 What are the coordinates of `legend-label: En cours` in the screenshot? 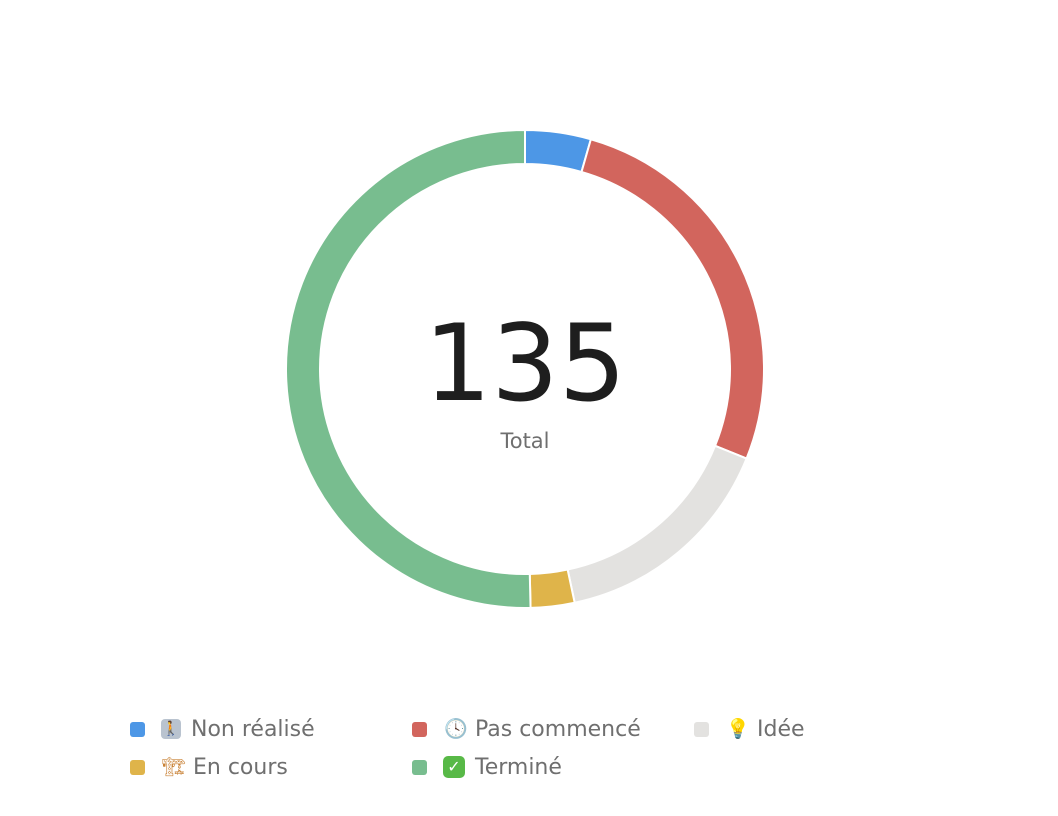 It's located at (240, 767).